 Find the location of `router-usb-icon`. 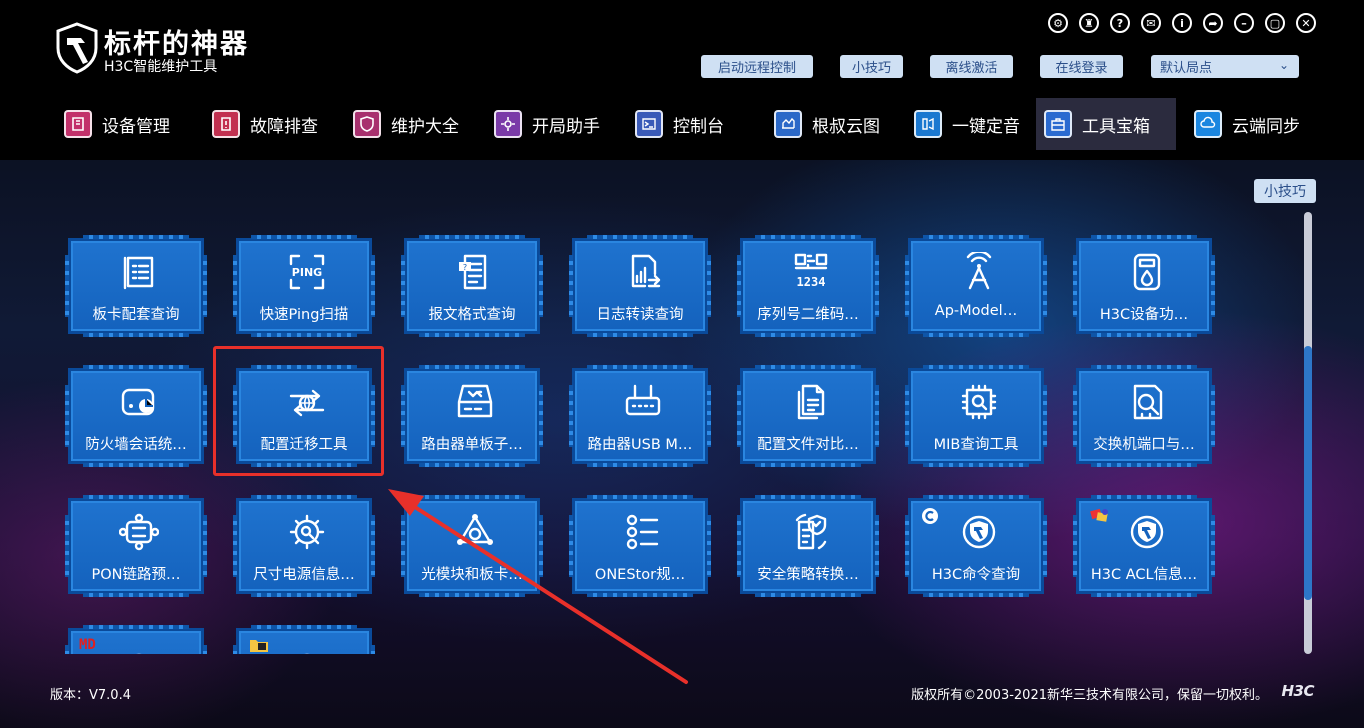

router-usb-icon is located at coordinates (643, 402).